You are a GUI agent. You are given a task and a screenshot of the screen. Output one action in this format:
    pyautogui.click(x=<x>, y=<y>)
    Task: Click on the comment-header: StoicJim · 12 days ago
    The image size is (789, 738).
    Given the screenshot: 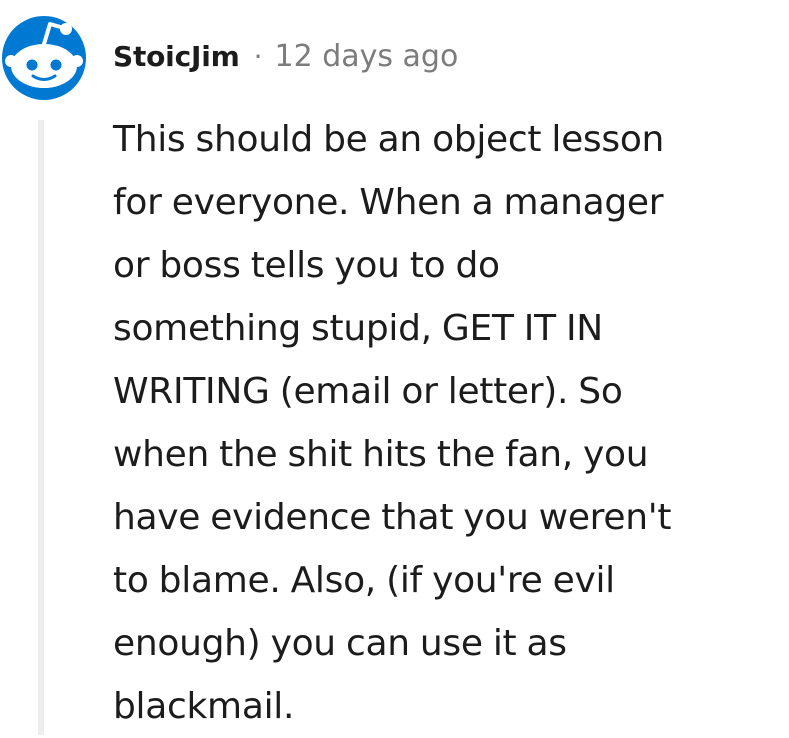 What is the action you would take?
    pyautogui.click(x=285, y=56)
    